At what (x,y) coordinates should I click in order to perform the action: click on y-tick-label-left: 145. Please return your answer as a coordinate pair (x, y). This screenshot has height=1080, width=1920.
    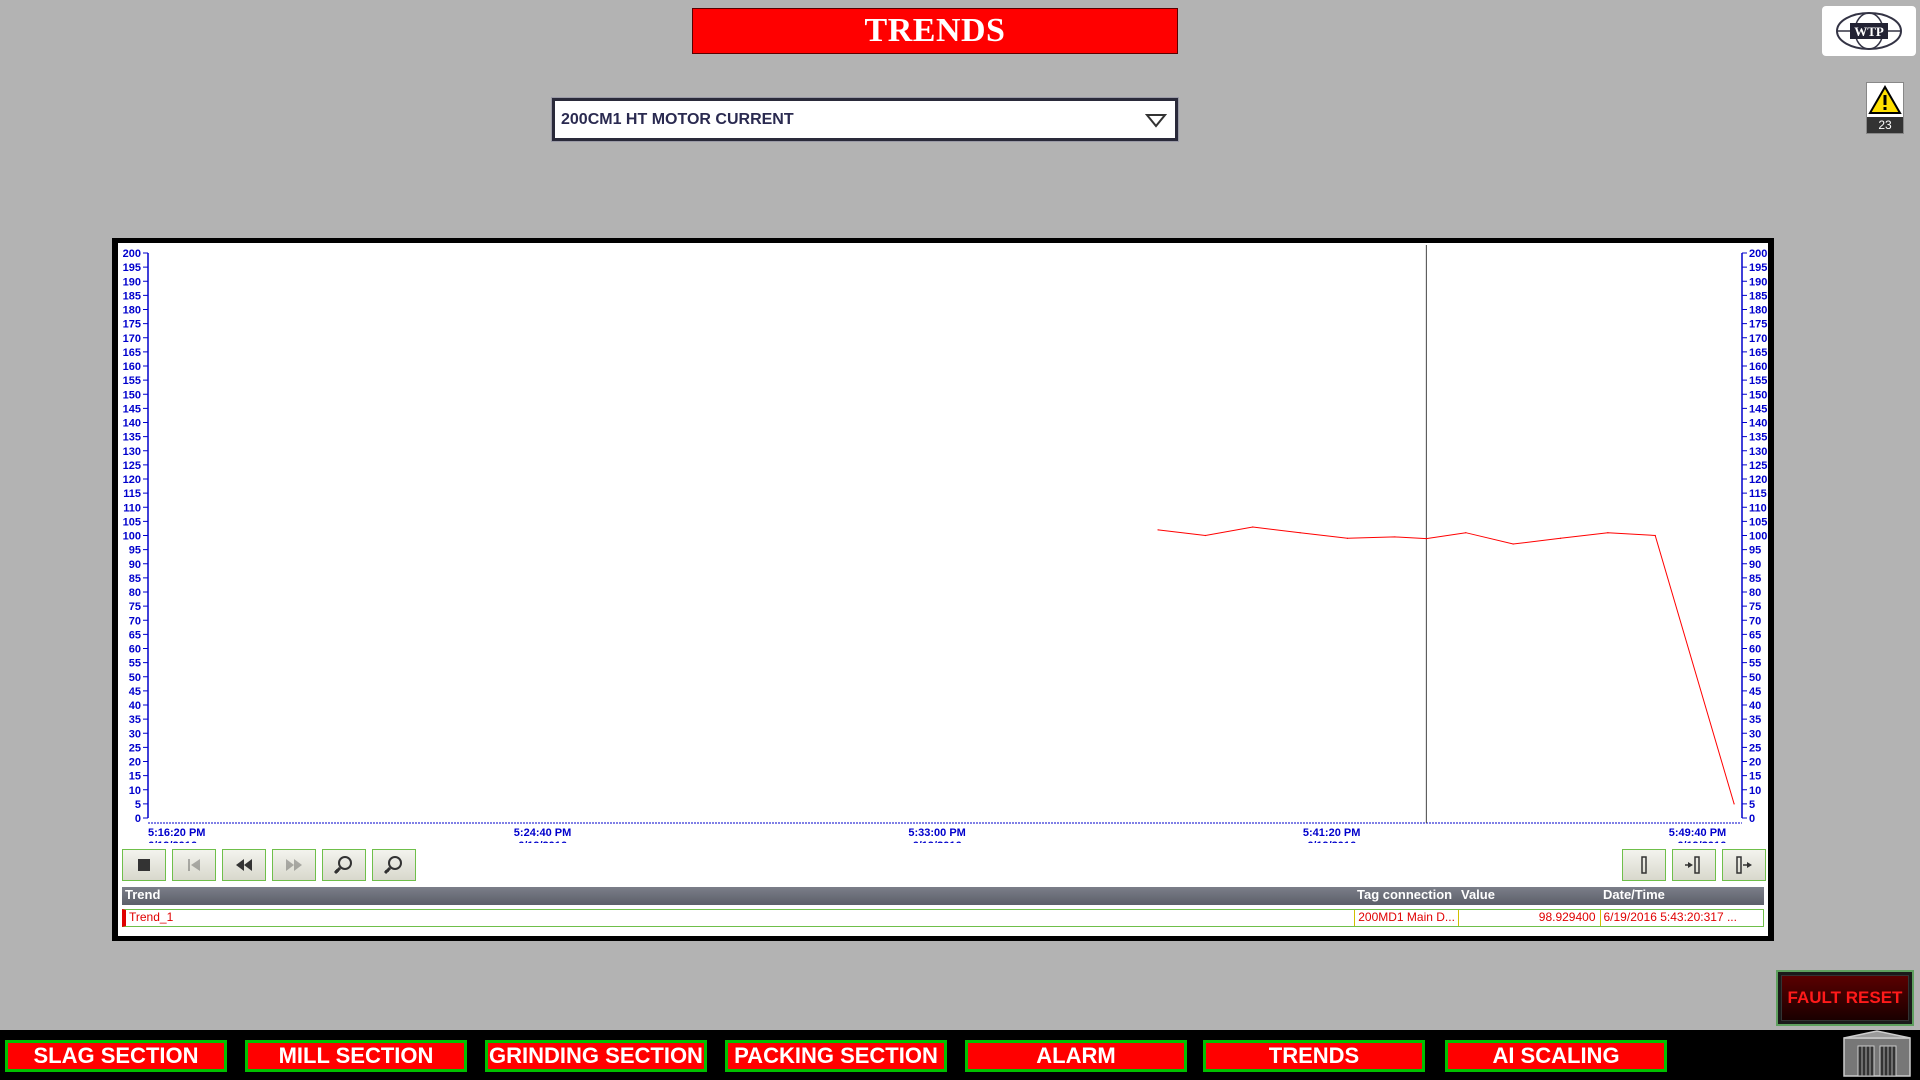
    Looking at the image, I should click on (132, 409).